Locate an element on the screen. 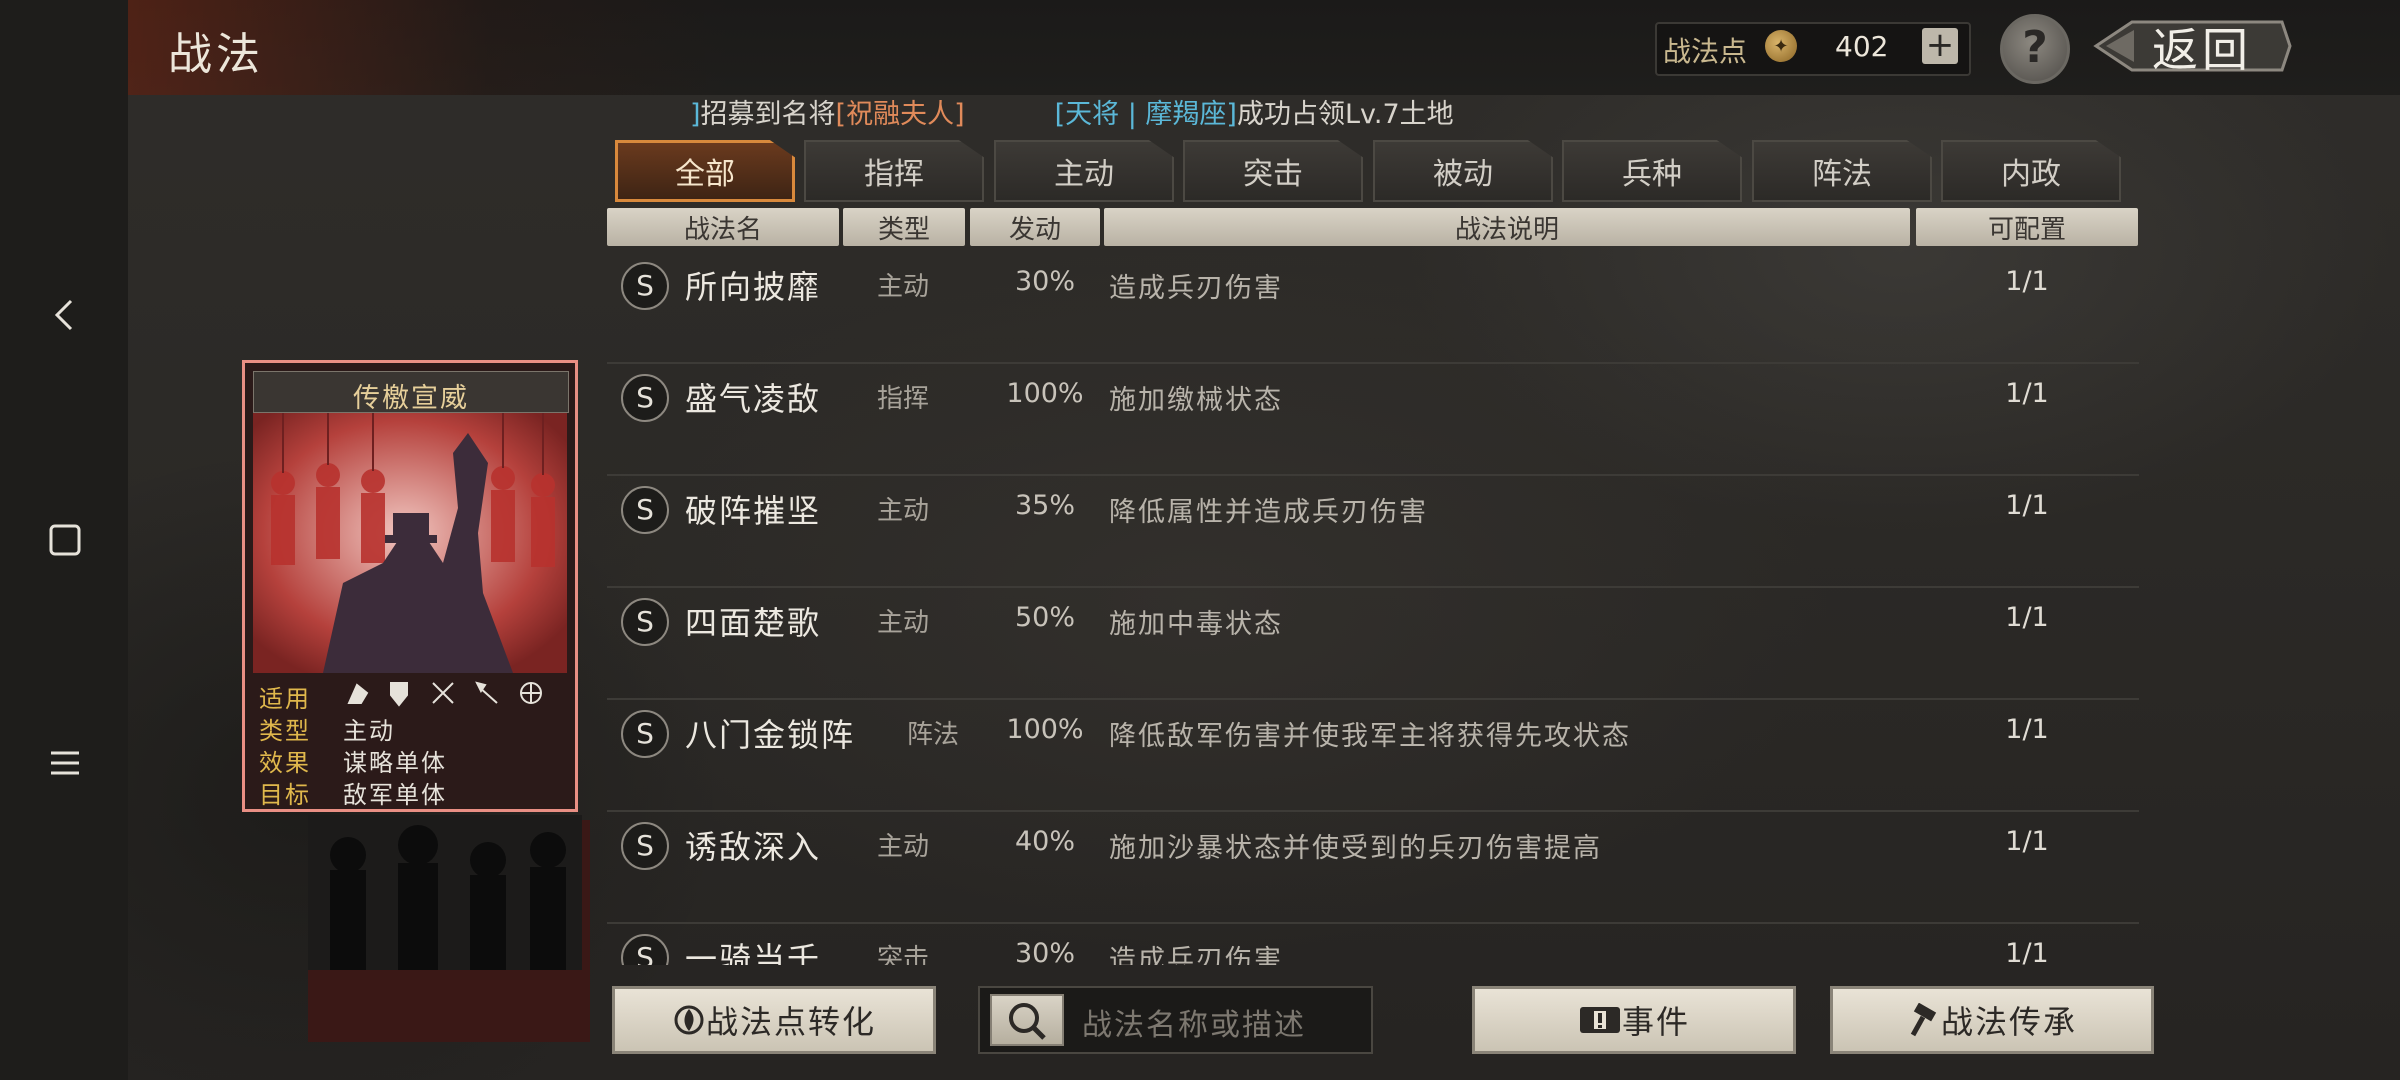 The width and height of the screenshot is (2400, 1080). tactic-description: 施加中毒状态 is located at coordinates (1196, 624).